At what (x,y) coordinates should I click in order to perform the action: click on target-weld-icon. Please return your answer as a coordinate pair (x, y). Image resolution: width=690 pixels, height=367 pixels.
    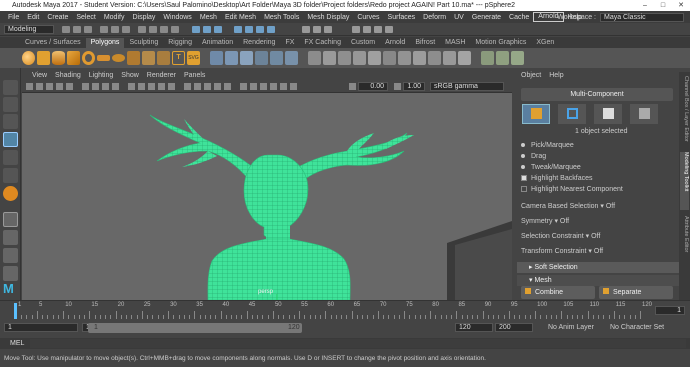
    Looking at the image, I should click on (434, 58).